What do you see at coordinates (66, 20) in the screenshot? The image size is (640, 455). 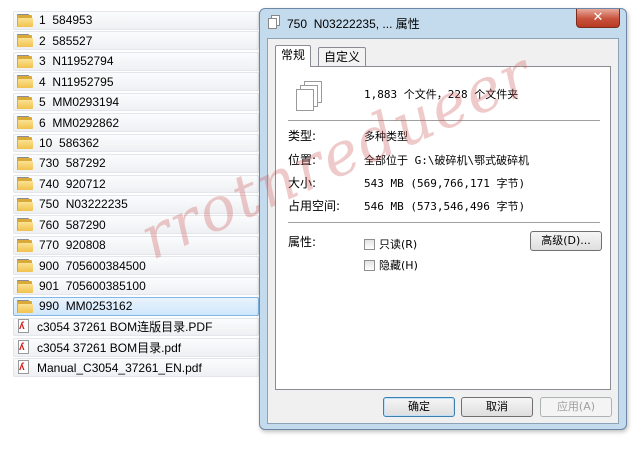 I see `file-name: 1 584953` at bounding box center [66, 20].